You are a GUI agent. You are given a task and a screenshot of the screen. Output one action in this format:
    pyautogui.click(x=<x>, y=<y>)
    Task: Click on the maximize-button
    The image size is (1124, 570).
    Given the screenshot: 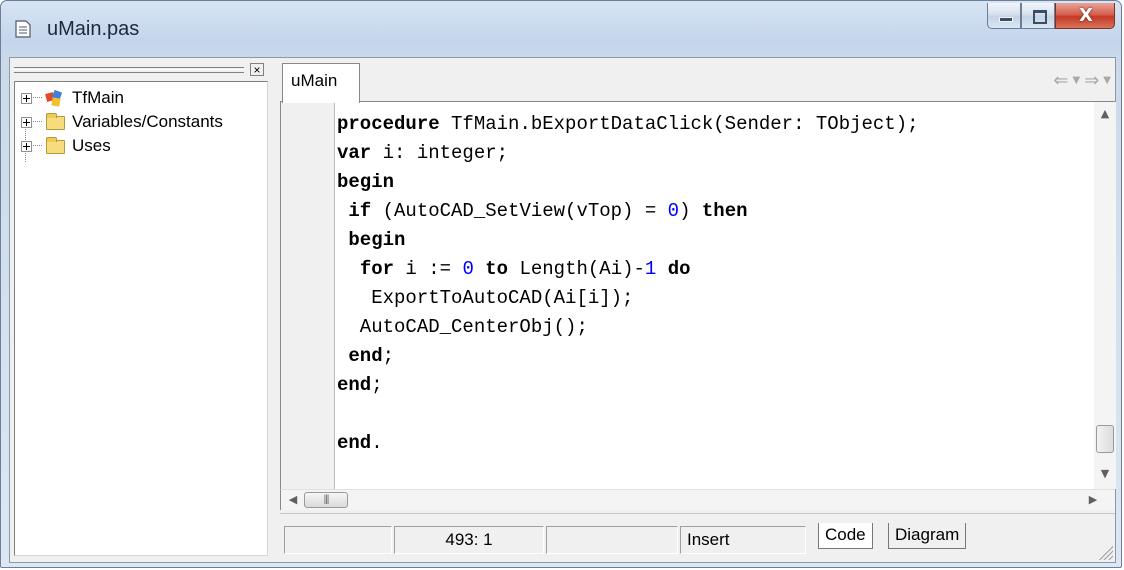 What is the action you would take?
    pyautogui.click(x=1038, y=16)
    